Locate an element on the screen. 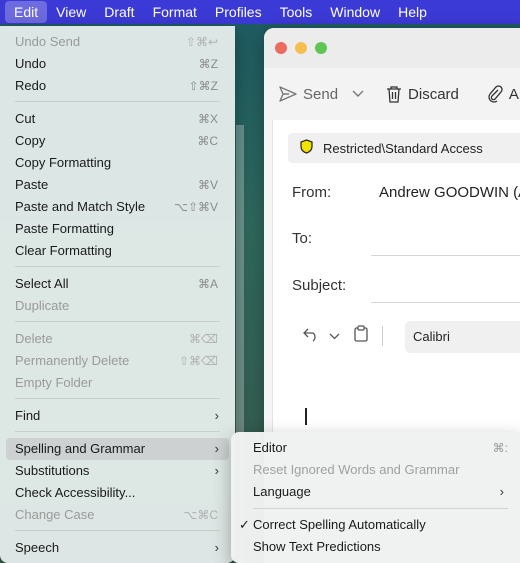  checkmark-icon: ✓ is located at coordinates (244, 524).